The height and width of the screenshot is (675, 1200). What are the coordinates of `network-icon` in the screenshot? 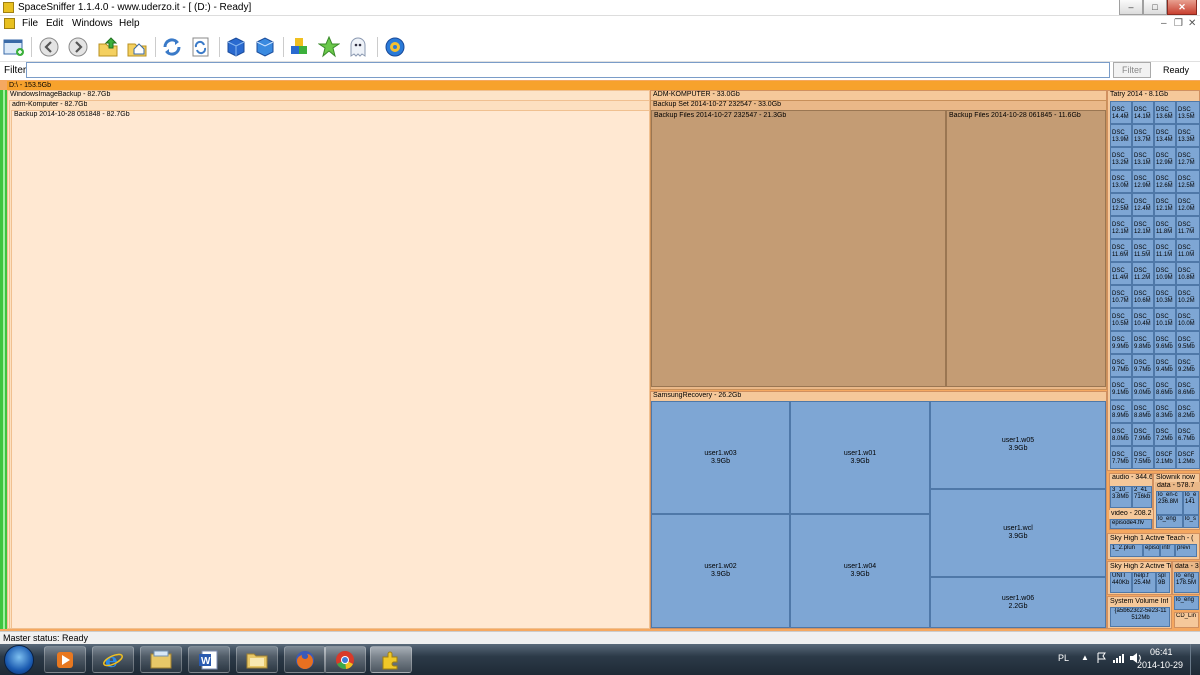 It's located at (1118, 659).